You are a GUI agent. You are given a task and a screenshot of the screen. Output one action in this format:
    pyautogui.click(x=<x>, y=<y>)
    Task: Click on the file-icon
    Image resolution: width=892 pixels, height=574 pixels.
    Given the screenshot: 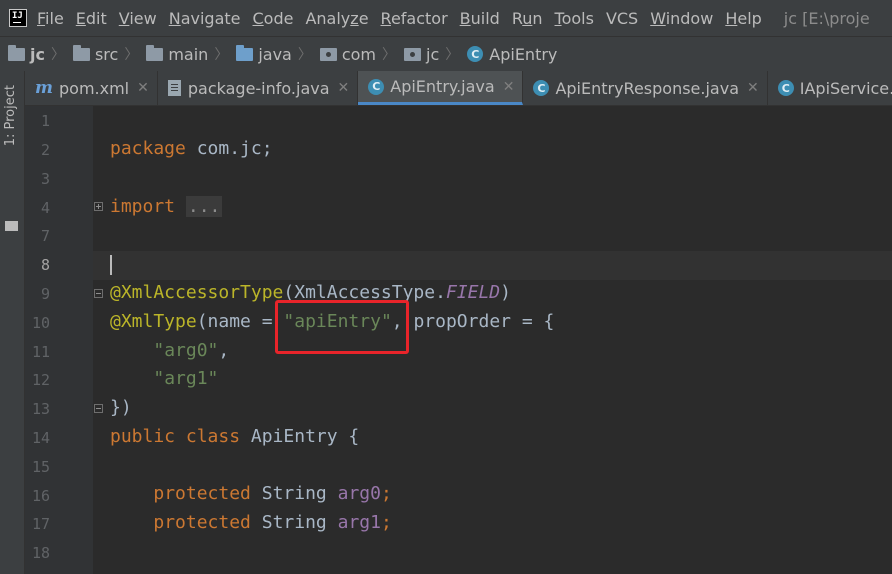 What is the action you would take?
    pyautogui.click(x=174, y=88)
    